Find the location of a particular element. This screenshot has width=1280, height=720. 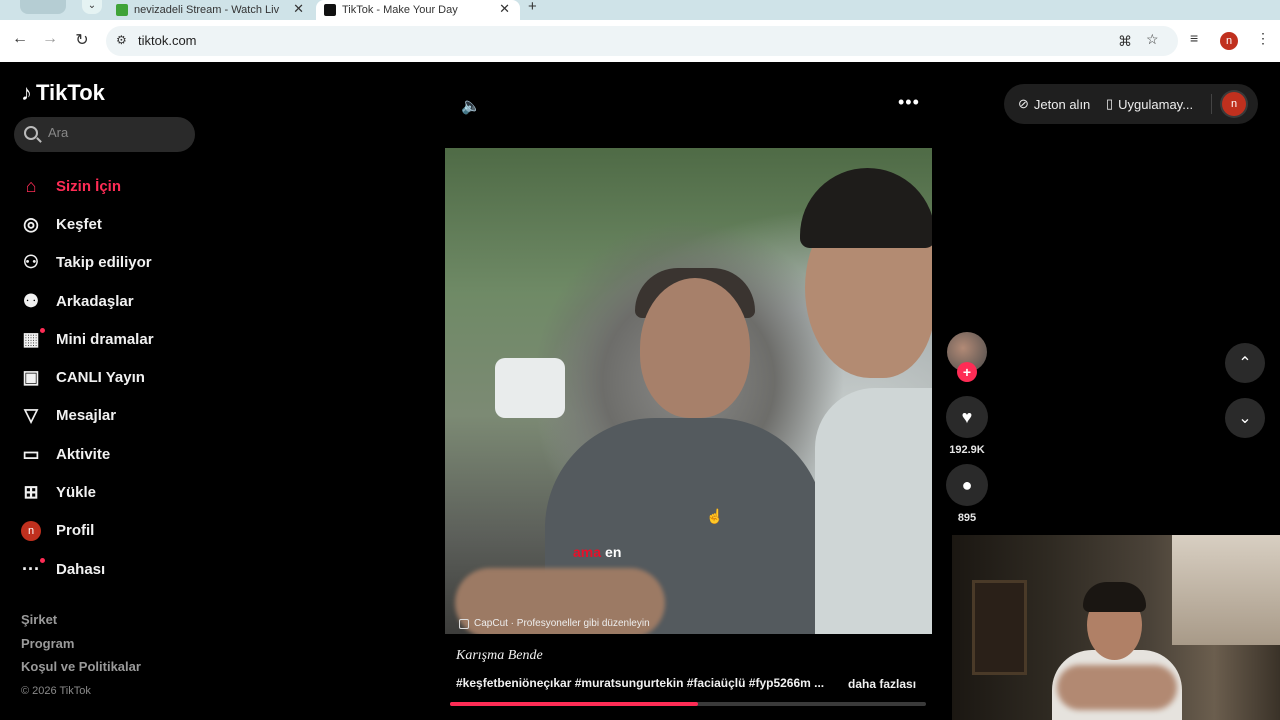

chevron-down-icon: ⌄ is located at coordinates (1245, 418).